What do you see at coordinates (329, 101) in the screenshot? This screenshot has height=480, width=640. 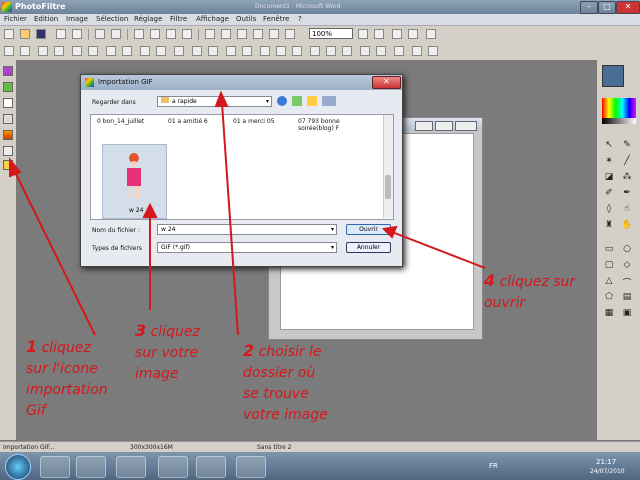 I see `view-menu-icon` at bounding box center [329, 101].